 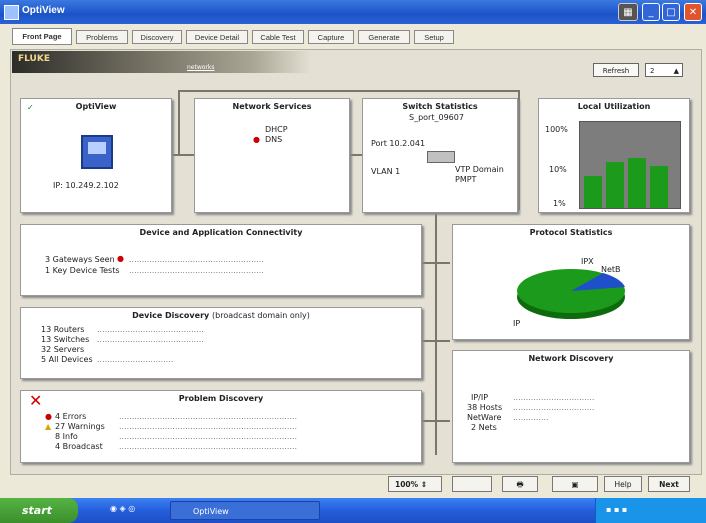 I want to click on nets-row: 2 Nets, so click(x=484, y=427).